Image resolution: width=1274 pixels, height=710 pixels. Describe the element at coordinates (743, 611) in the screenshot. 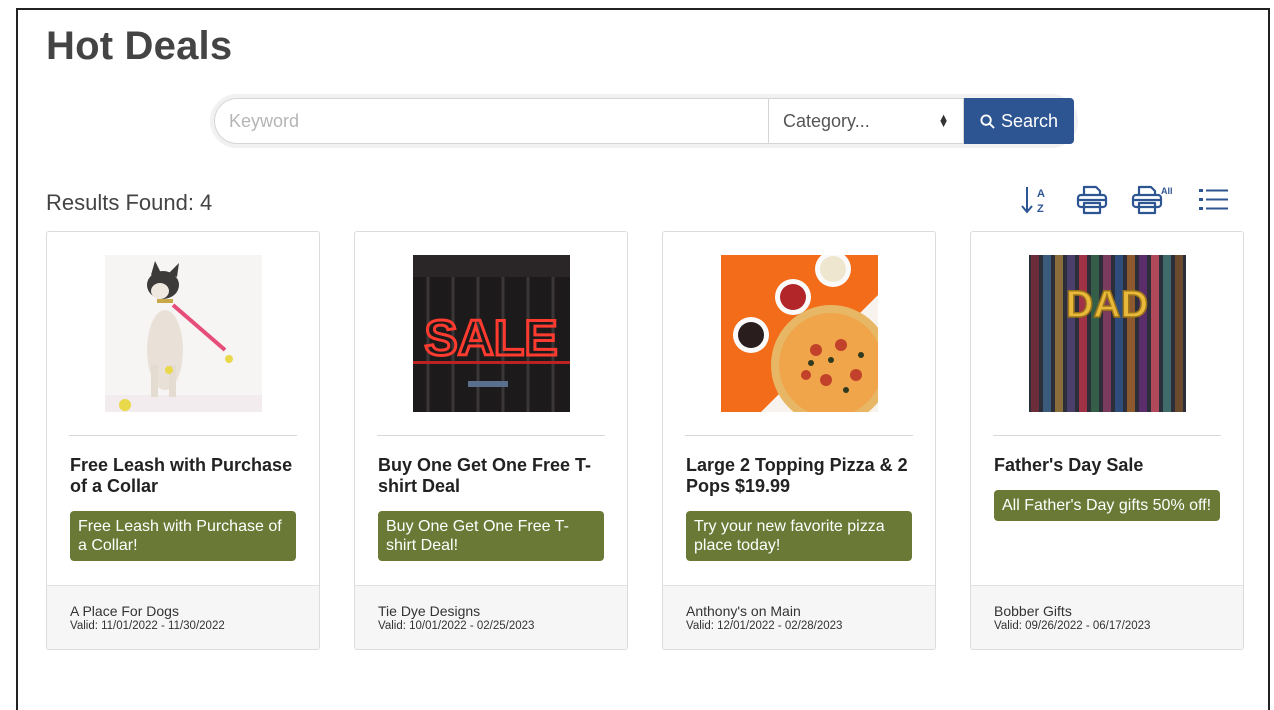

I see `merchant-name: Anthony's on Main` at that location.